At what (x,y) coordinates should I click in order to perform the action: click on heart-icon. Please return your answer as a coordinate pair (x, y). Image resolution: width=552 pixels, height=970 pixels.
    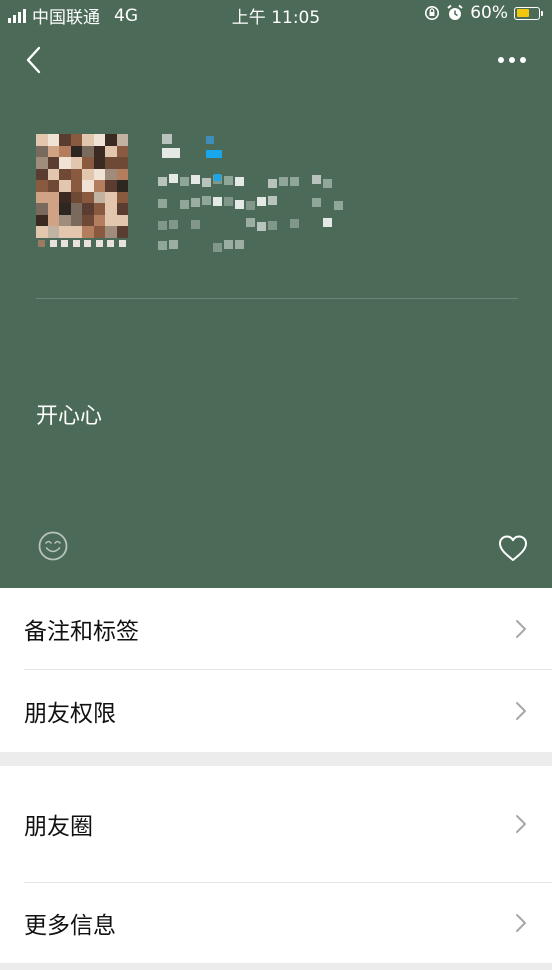
    Looking at the image, I should click on (513, 548).